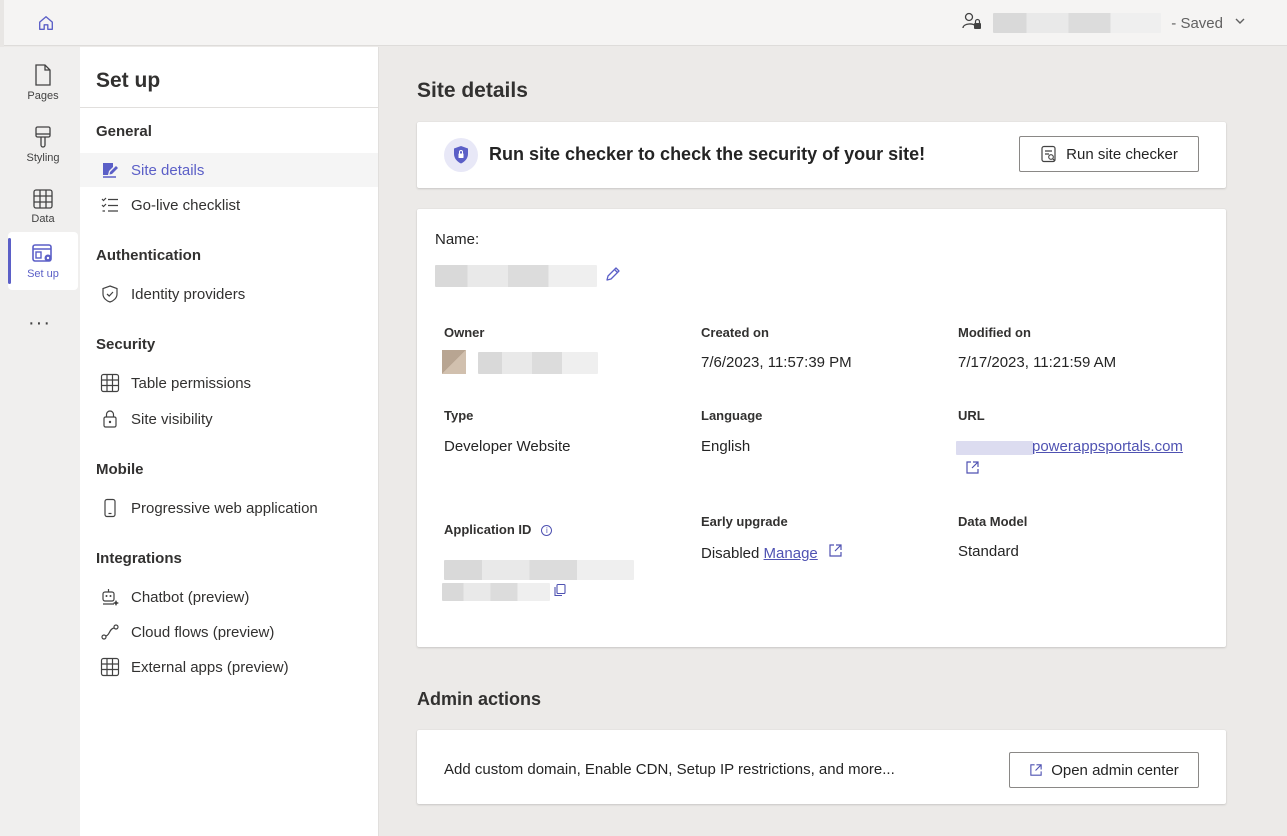 The height and width of the screenshot is (836, 1287). I want to click on type-label: Type, so click(459, 415).